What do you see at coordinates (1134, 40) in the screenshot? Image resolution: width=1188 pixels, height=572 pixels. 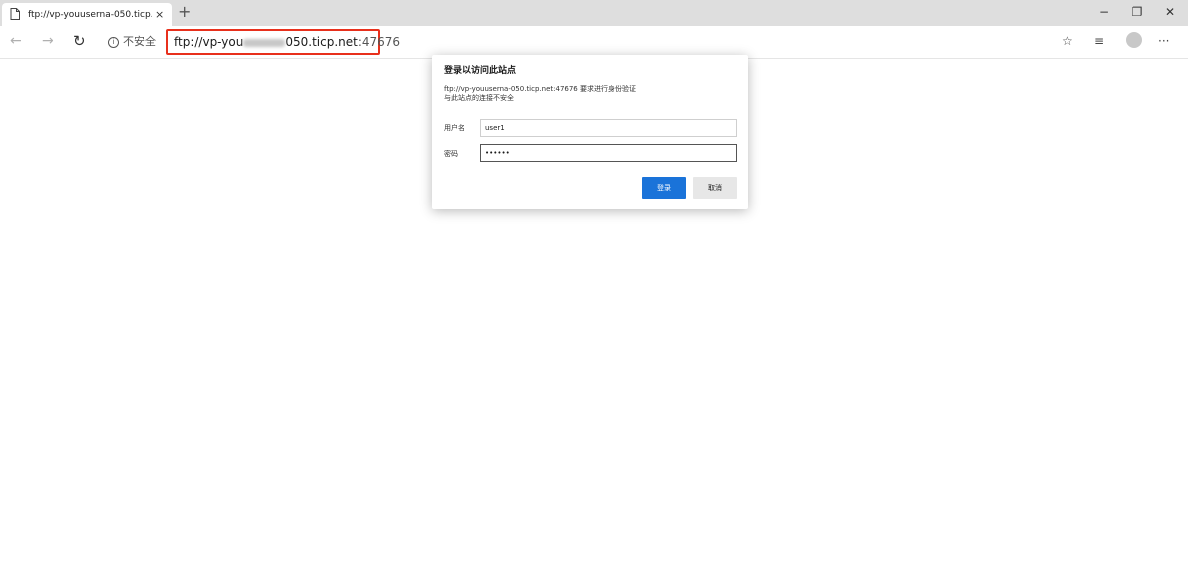 I see `profile-avatar` at bounding box center [1134, 40].